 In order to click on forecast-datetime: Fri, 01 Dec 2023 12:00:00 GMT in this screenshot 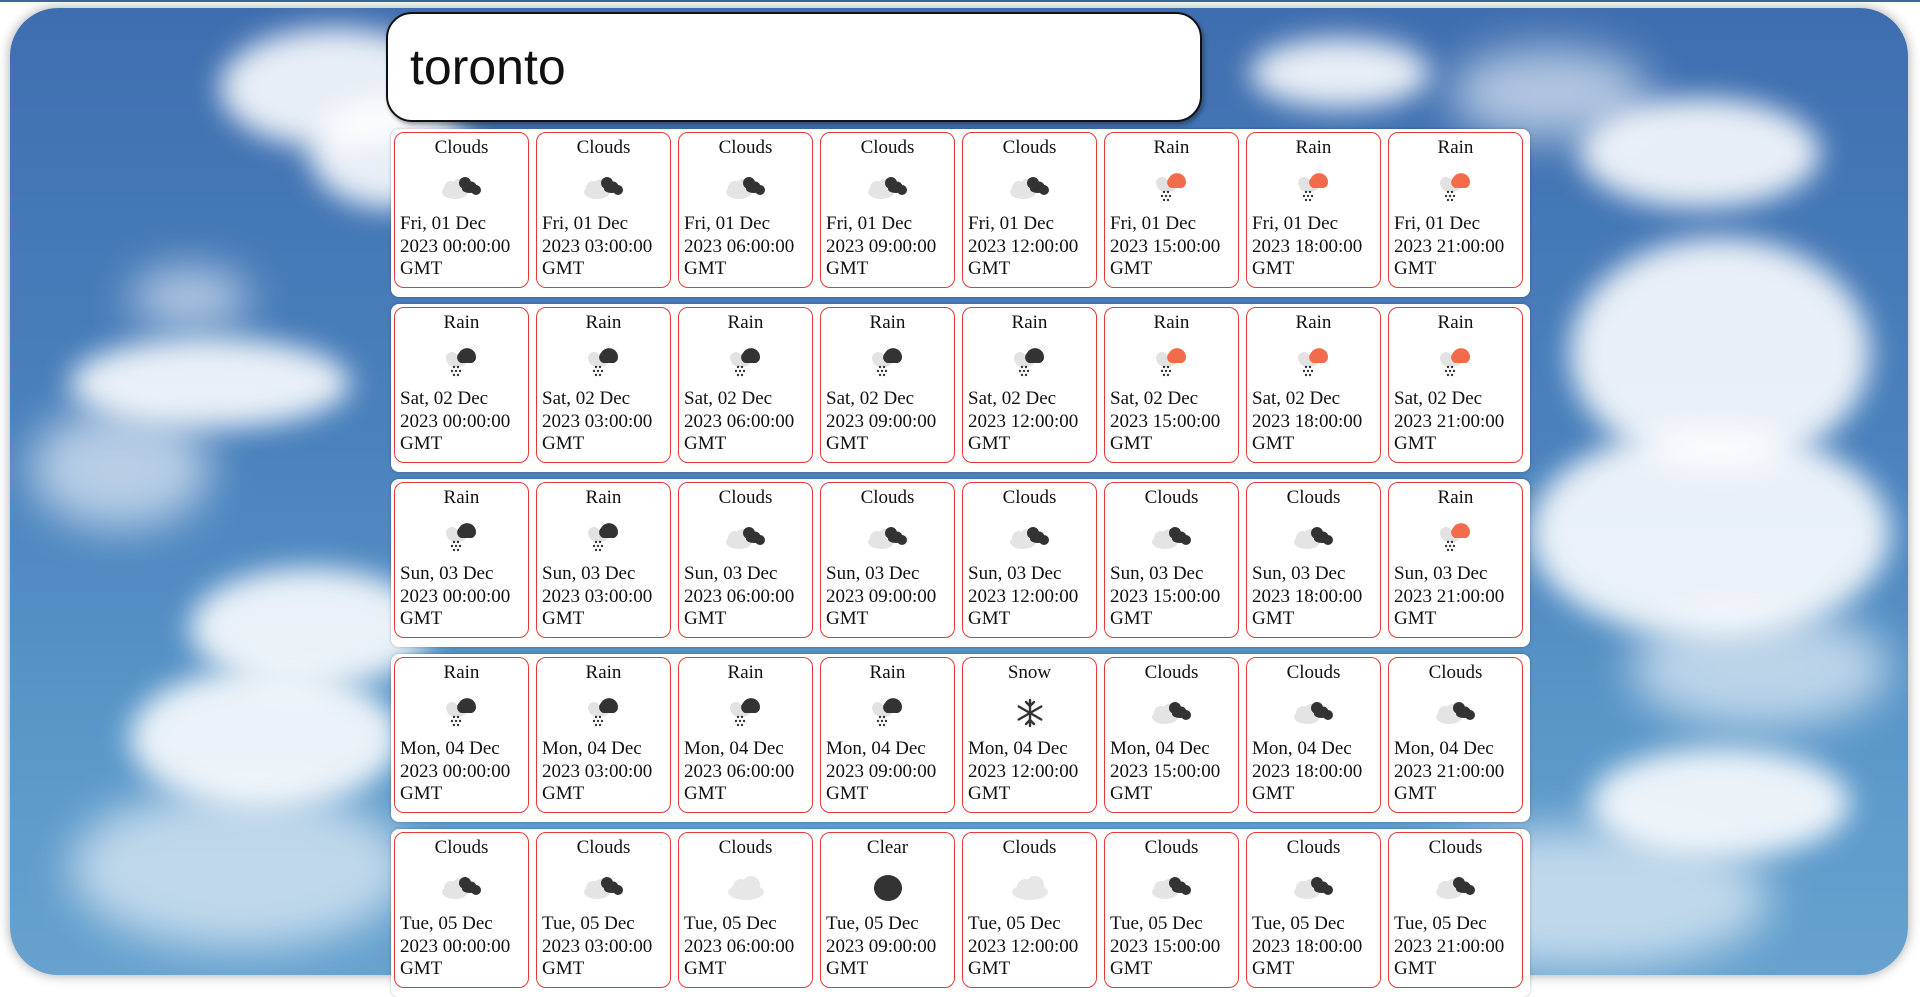, I will do `click(1023, 246)`.